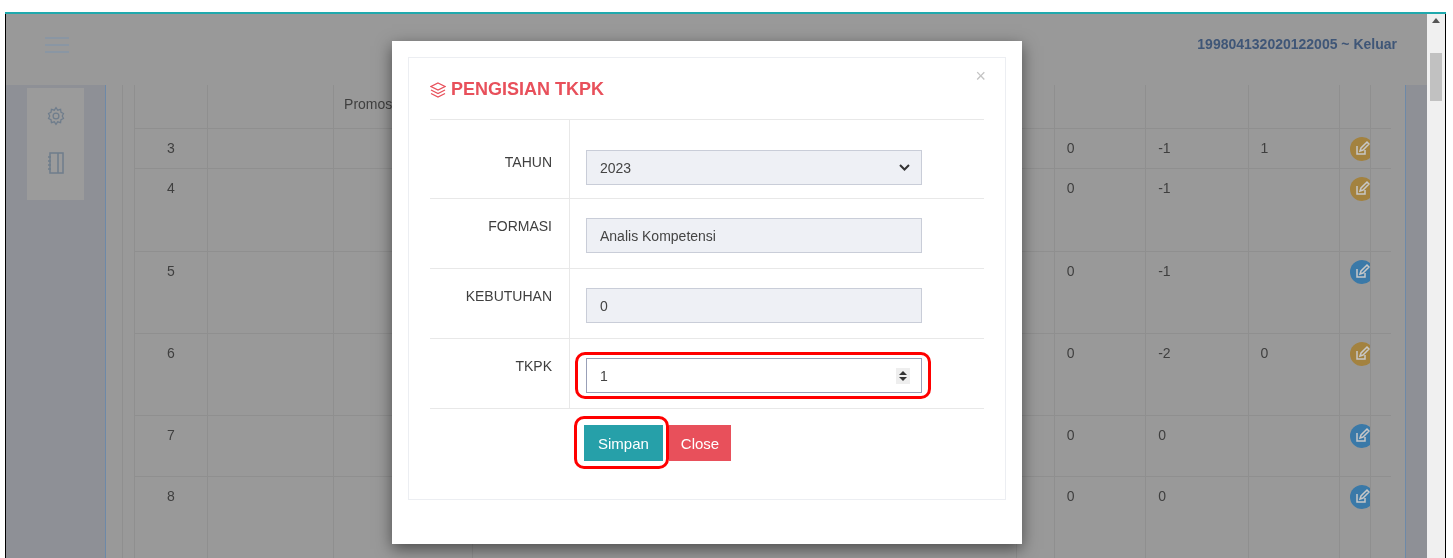 This screenshot has width=1453, height=558. Describe the element at coordinates (1264, 148) in the screenshot. I see `table-cell: 1` at that location.